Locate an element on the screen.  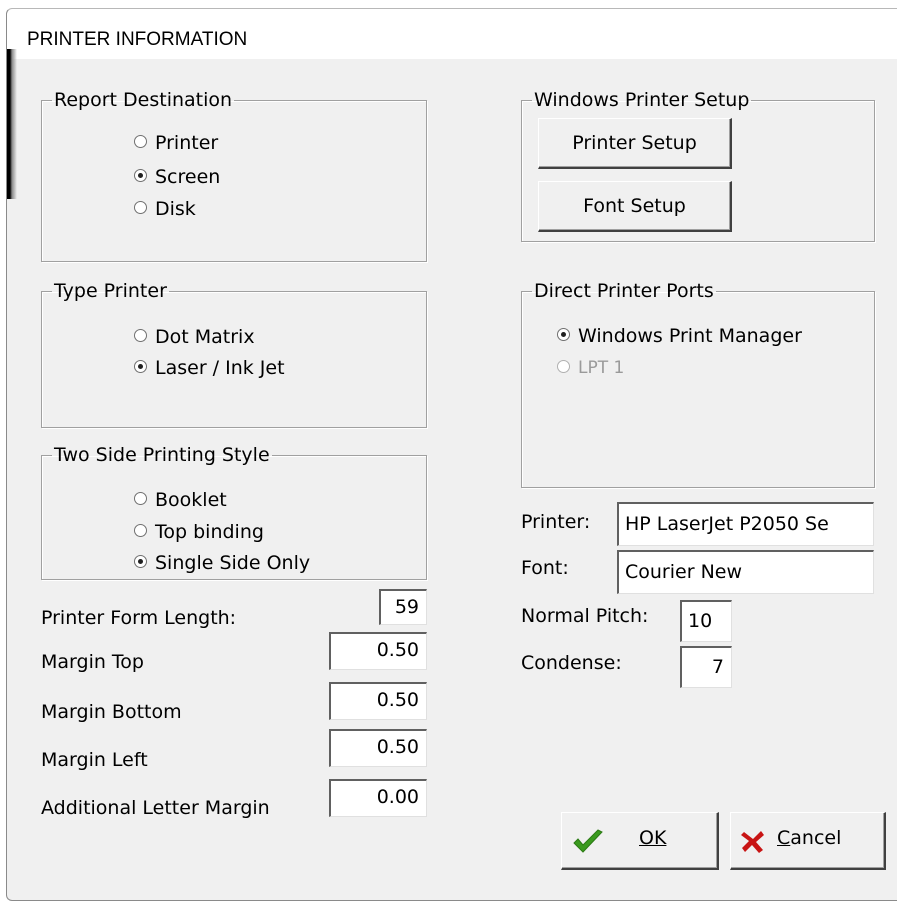
additional-letter-margin-label: Additional Letter Margin is located at coordinates (155, 808).